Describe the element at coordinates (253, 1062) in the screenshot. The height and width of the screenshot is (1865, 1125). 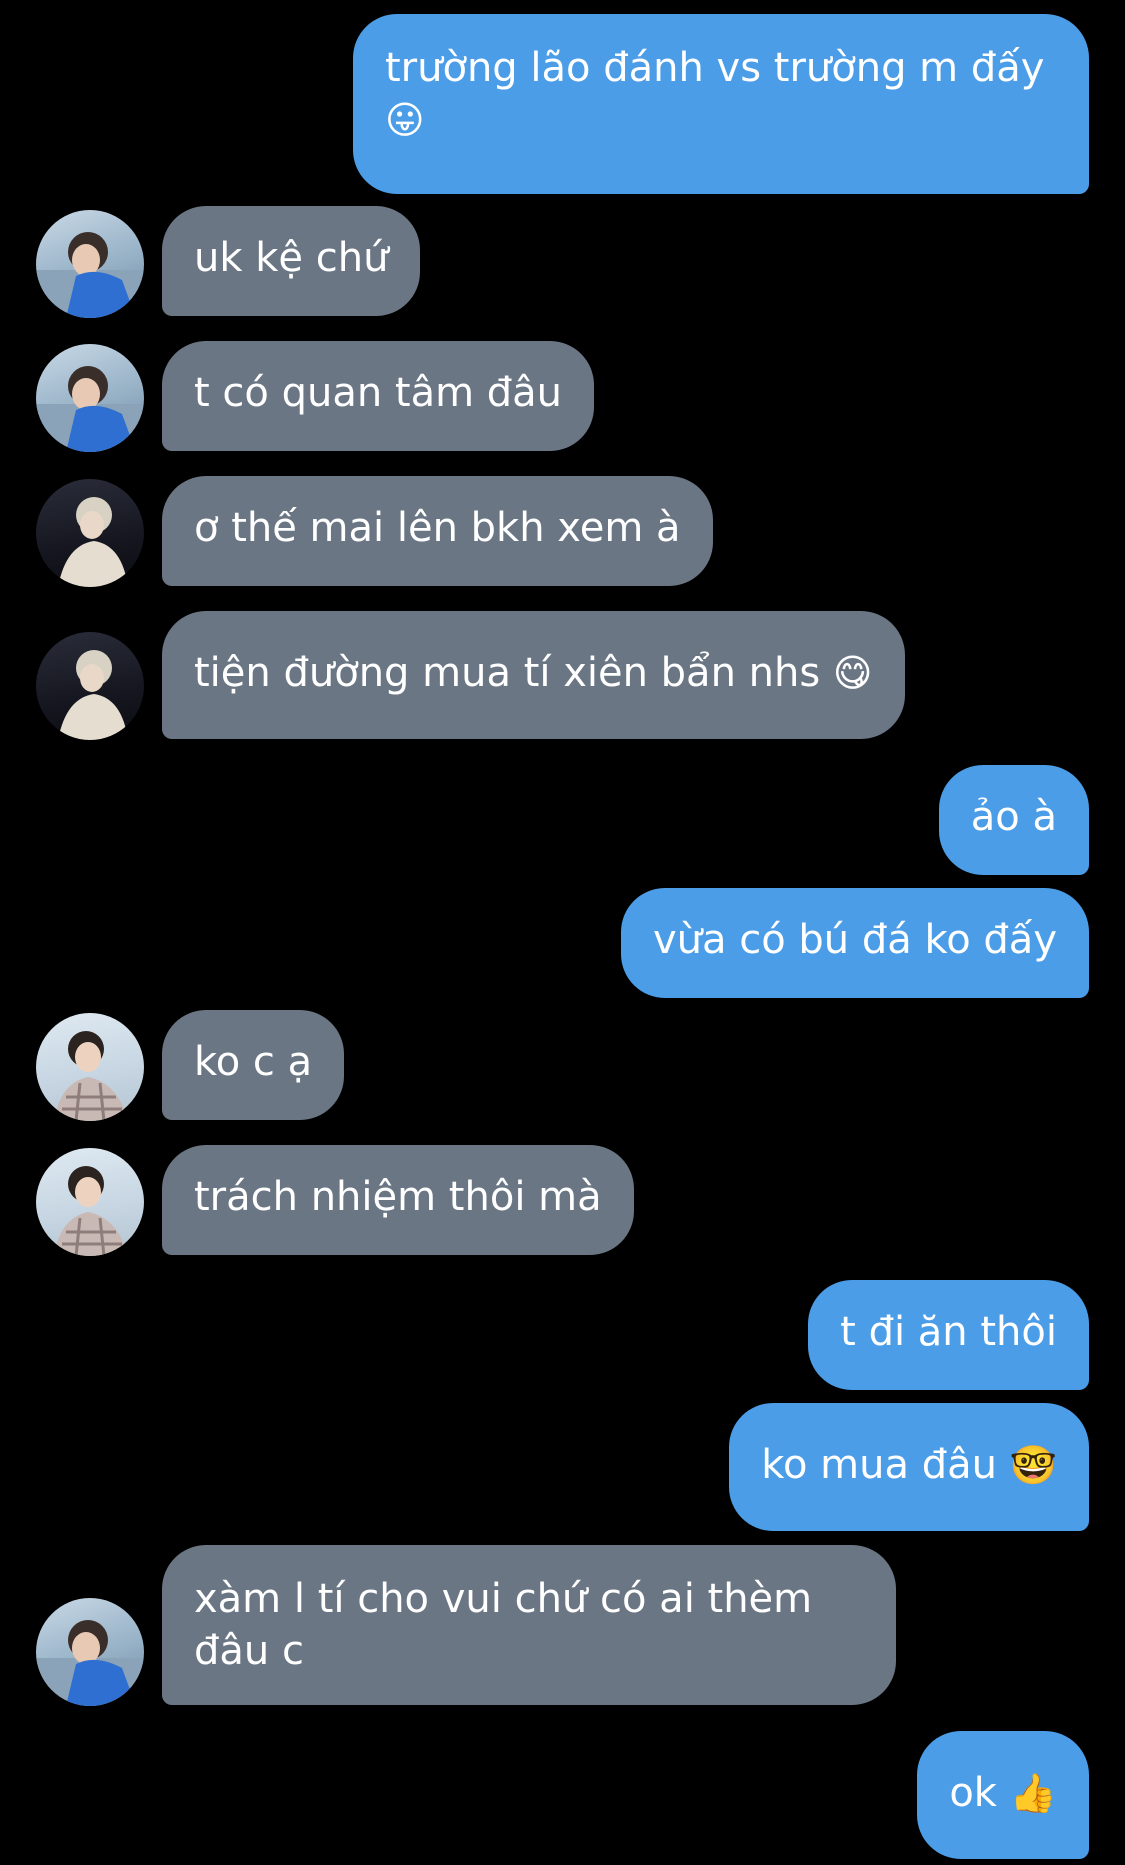
I see `message-text: ko c ạ` at that location.